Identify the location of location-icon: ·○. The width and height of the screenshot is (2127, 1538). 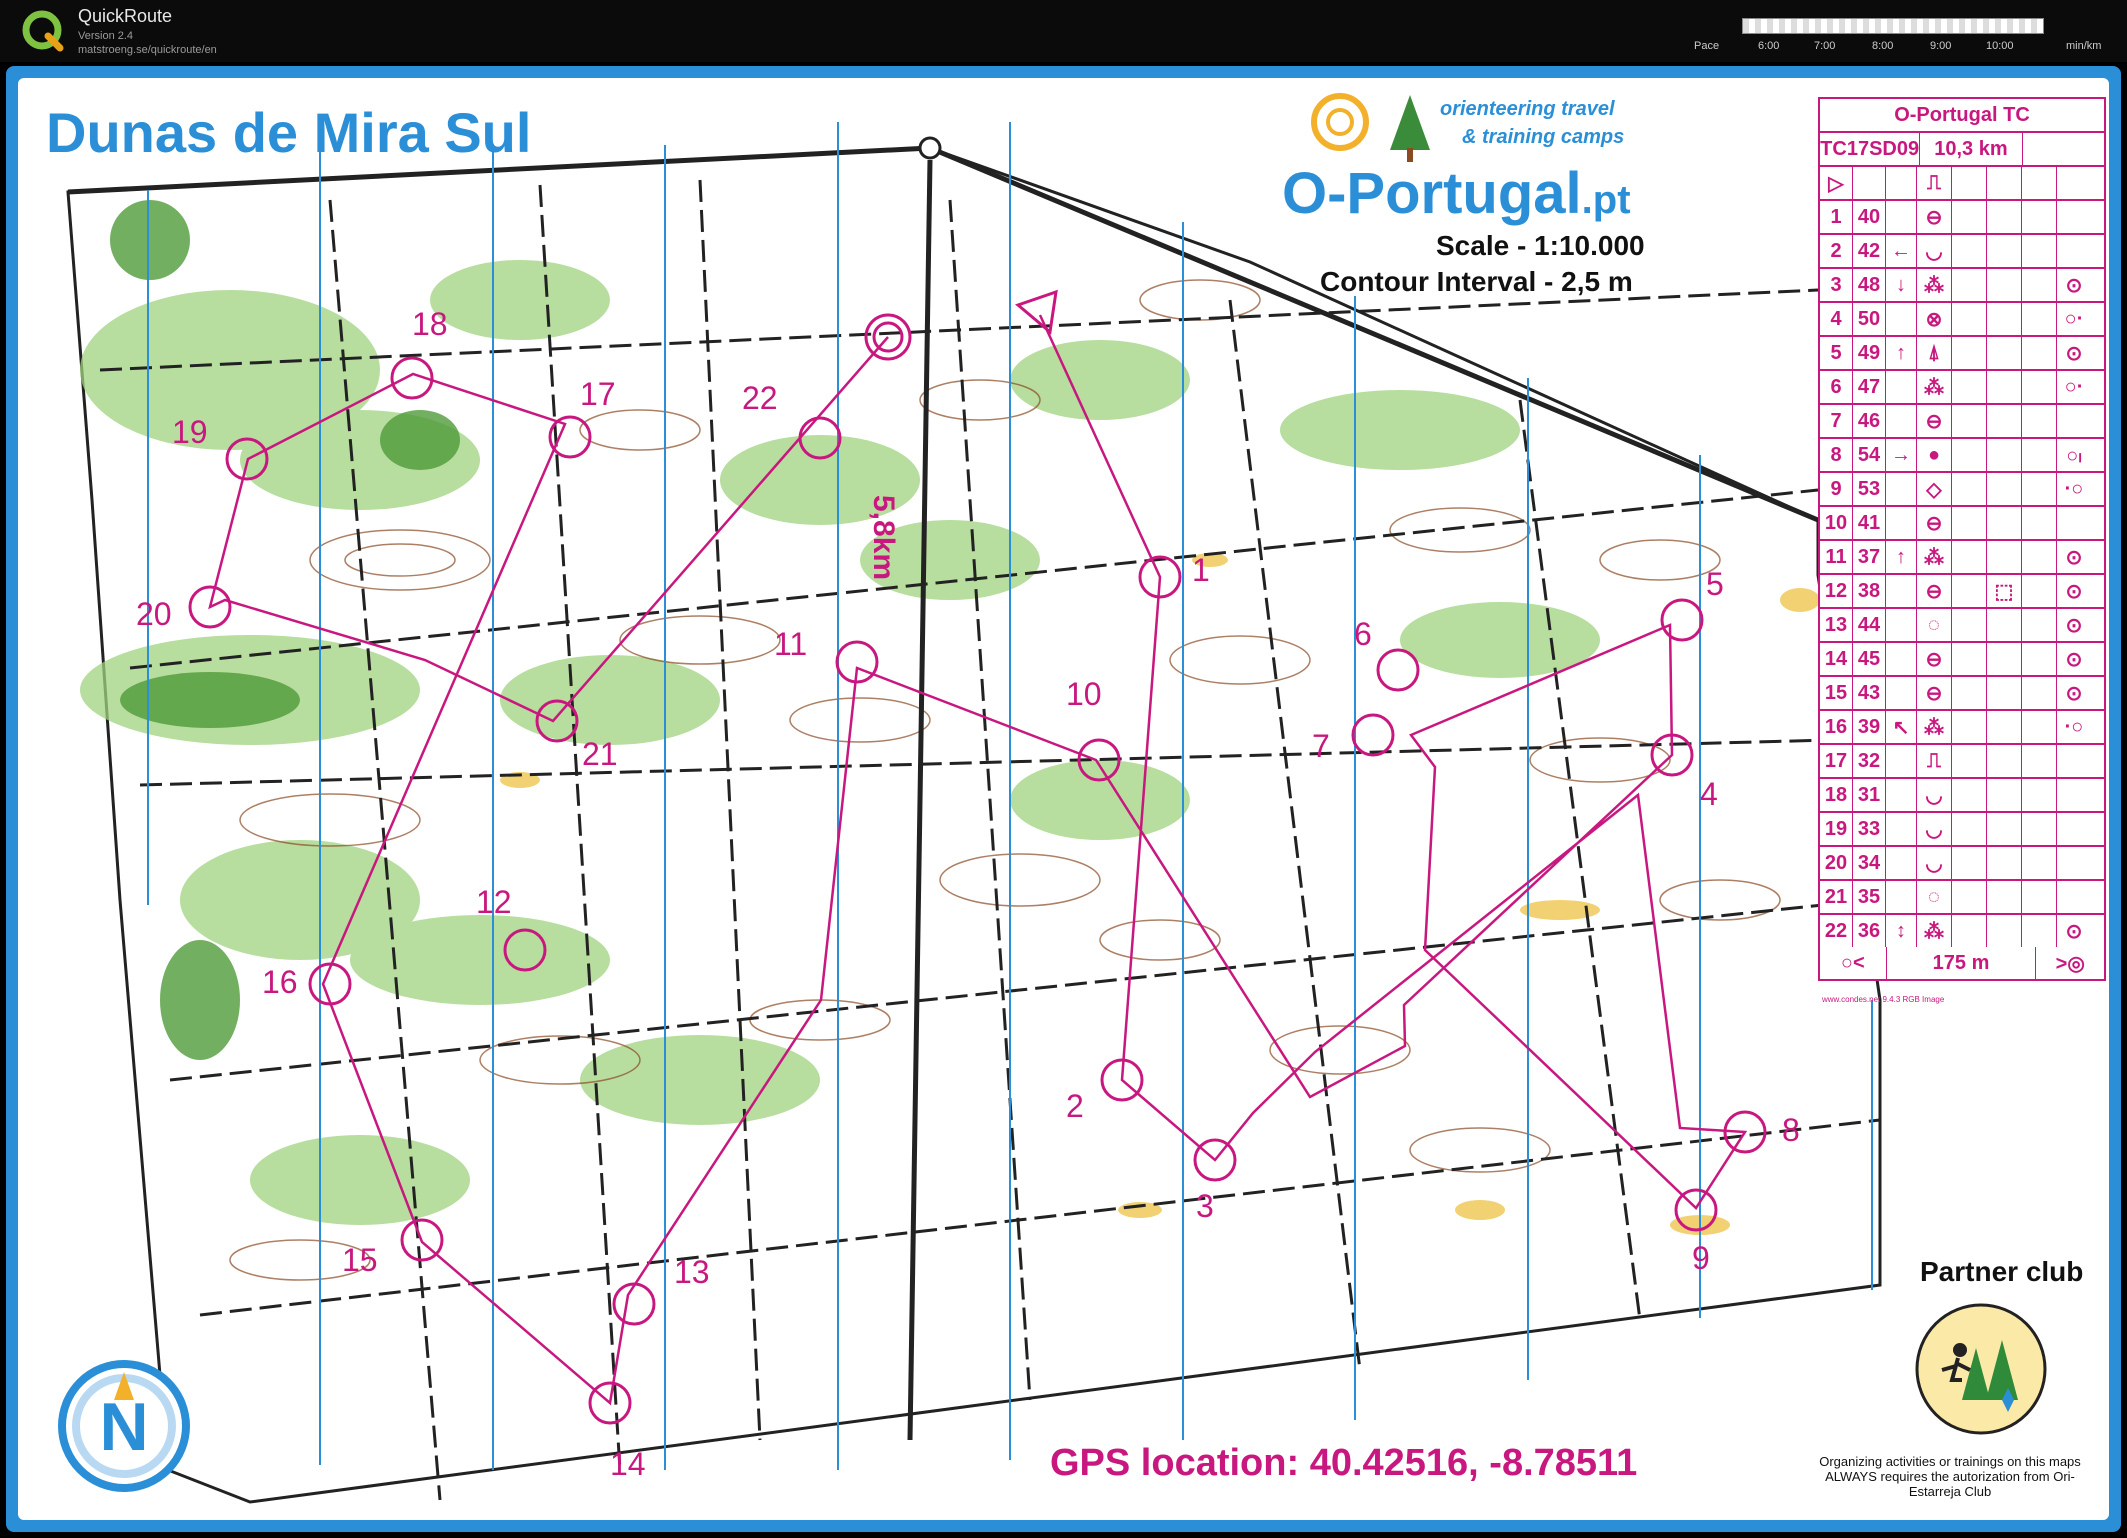
(2074, 488).